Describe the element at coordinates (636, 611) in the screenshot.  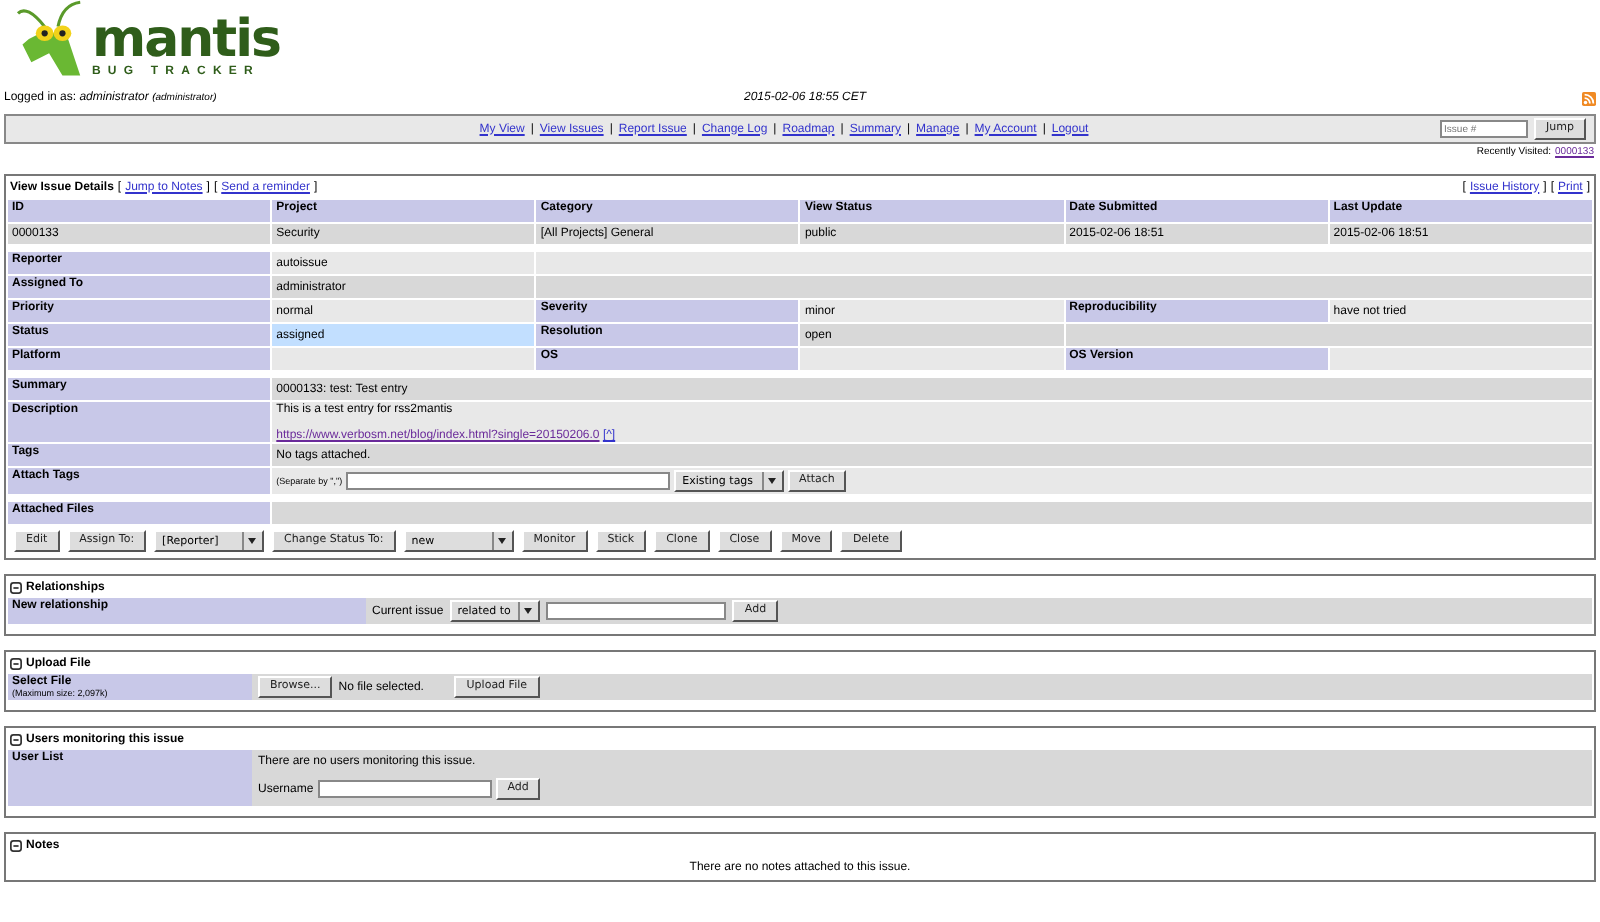
I see `issue-id-field` at that location.